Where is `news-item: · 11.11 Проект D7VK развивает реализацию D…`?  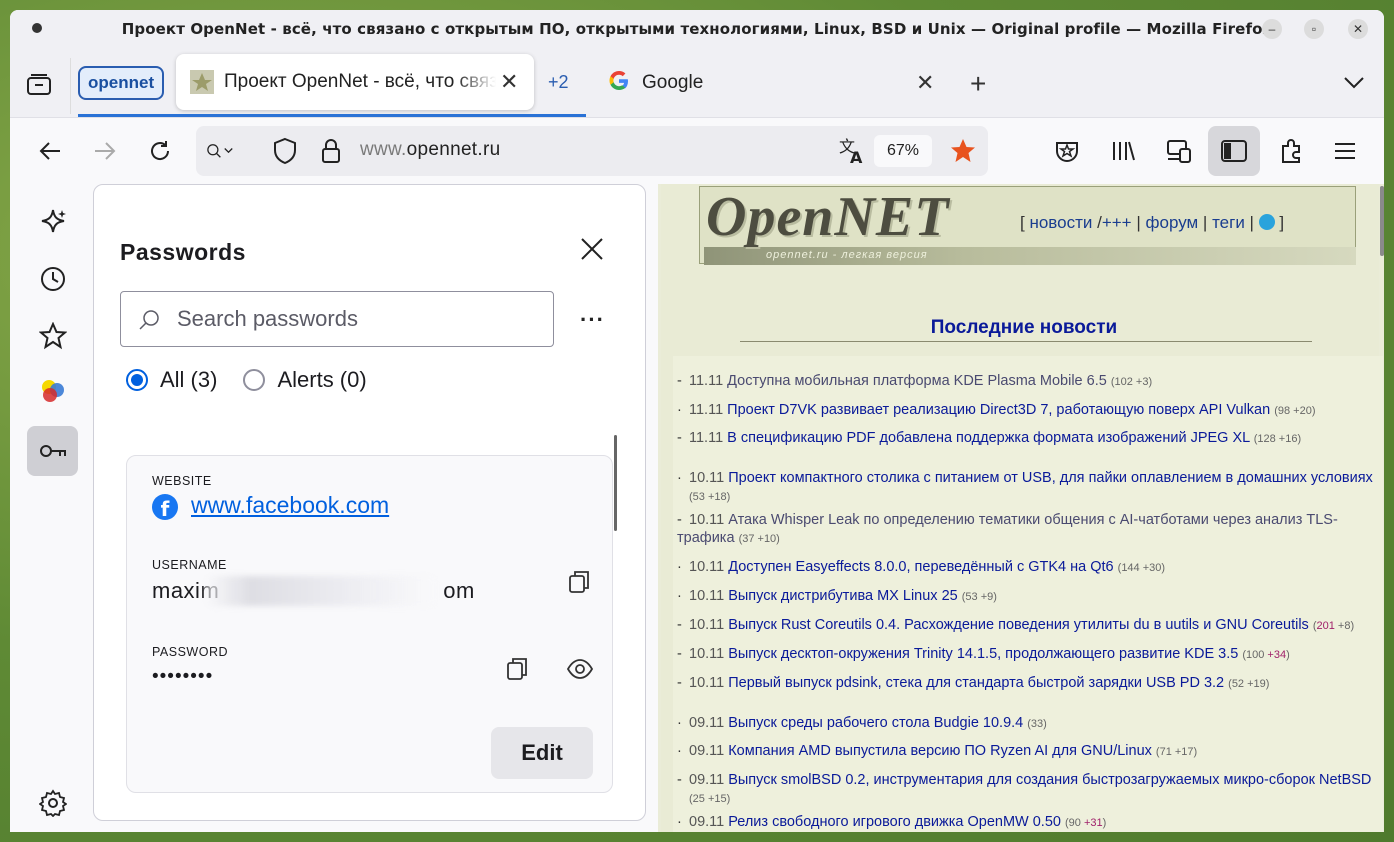 news-item: · 11.11 Проект D7VK развивает реализацию D… is located at coordinates (996, 410).